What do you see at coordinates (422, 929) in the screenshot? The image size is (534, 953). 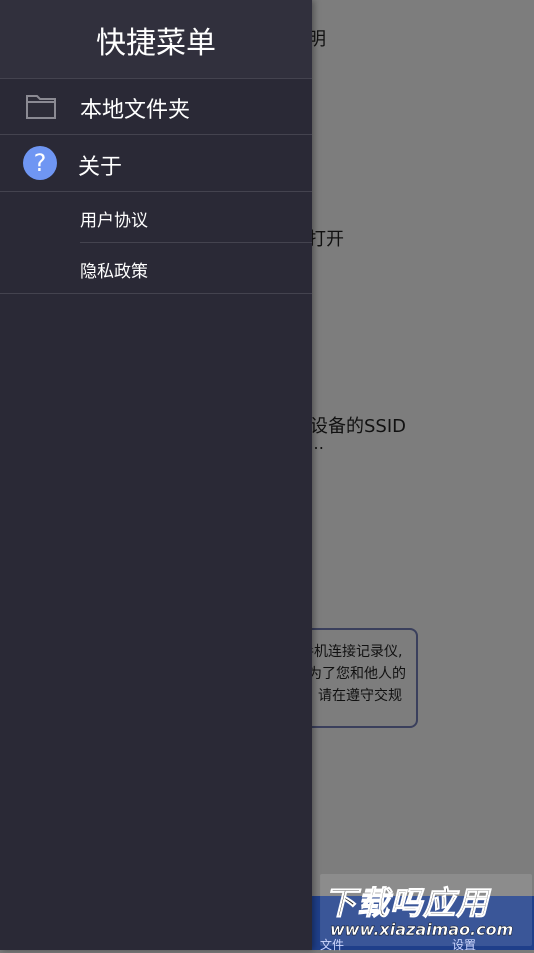 I see `watermark-url: www.xiazaimao.com` at bounding box center [422, 929].